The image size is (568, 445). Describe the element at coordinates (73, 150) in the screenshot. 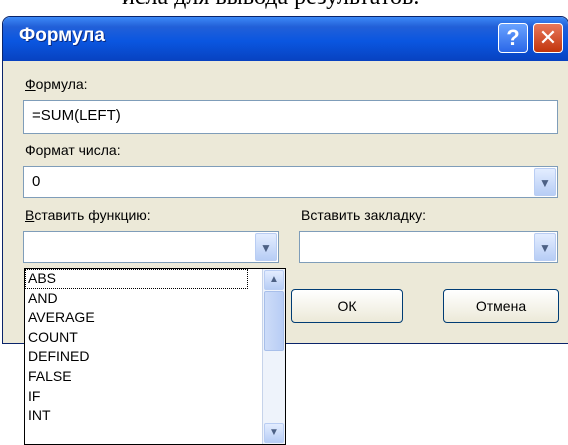

I see `number-format-label: Формат числа:` at that location.